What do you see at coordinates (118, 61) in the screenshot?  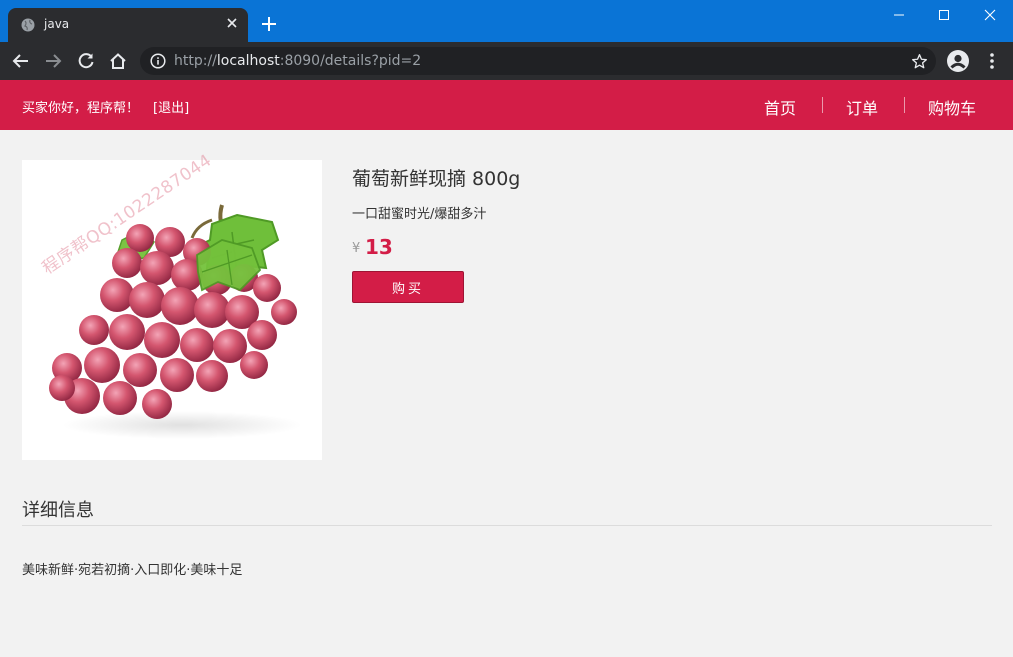 I see `home-icon` at bounding box center [118, 61].